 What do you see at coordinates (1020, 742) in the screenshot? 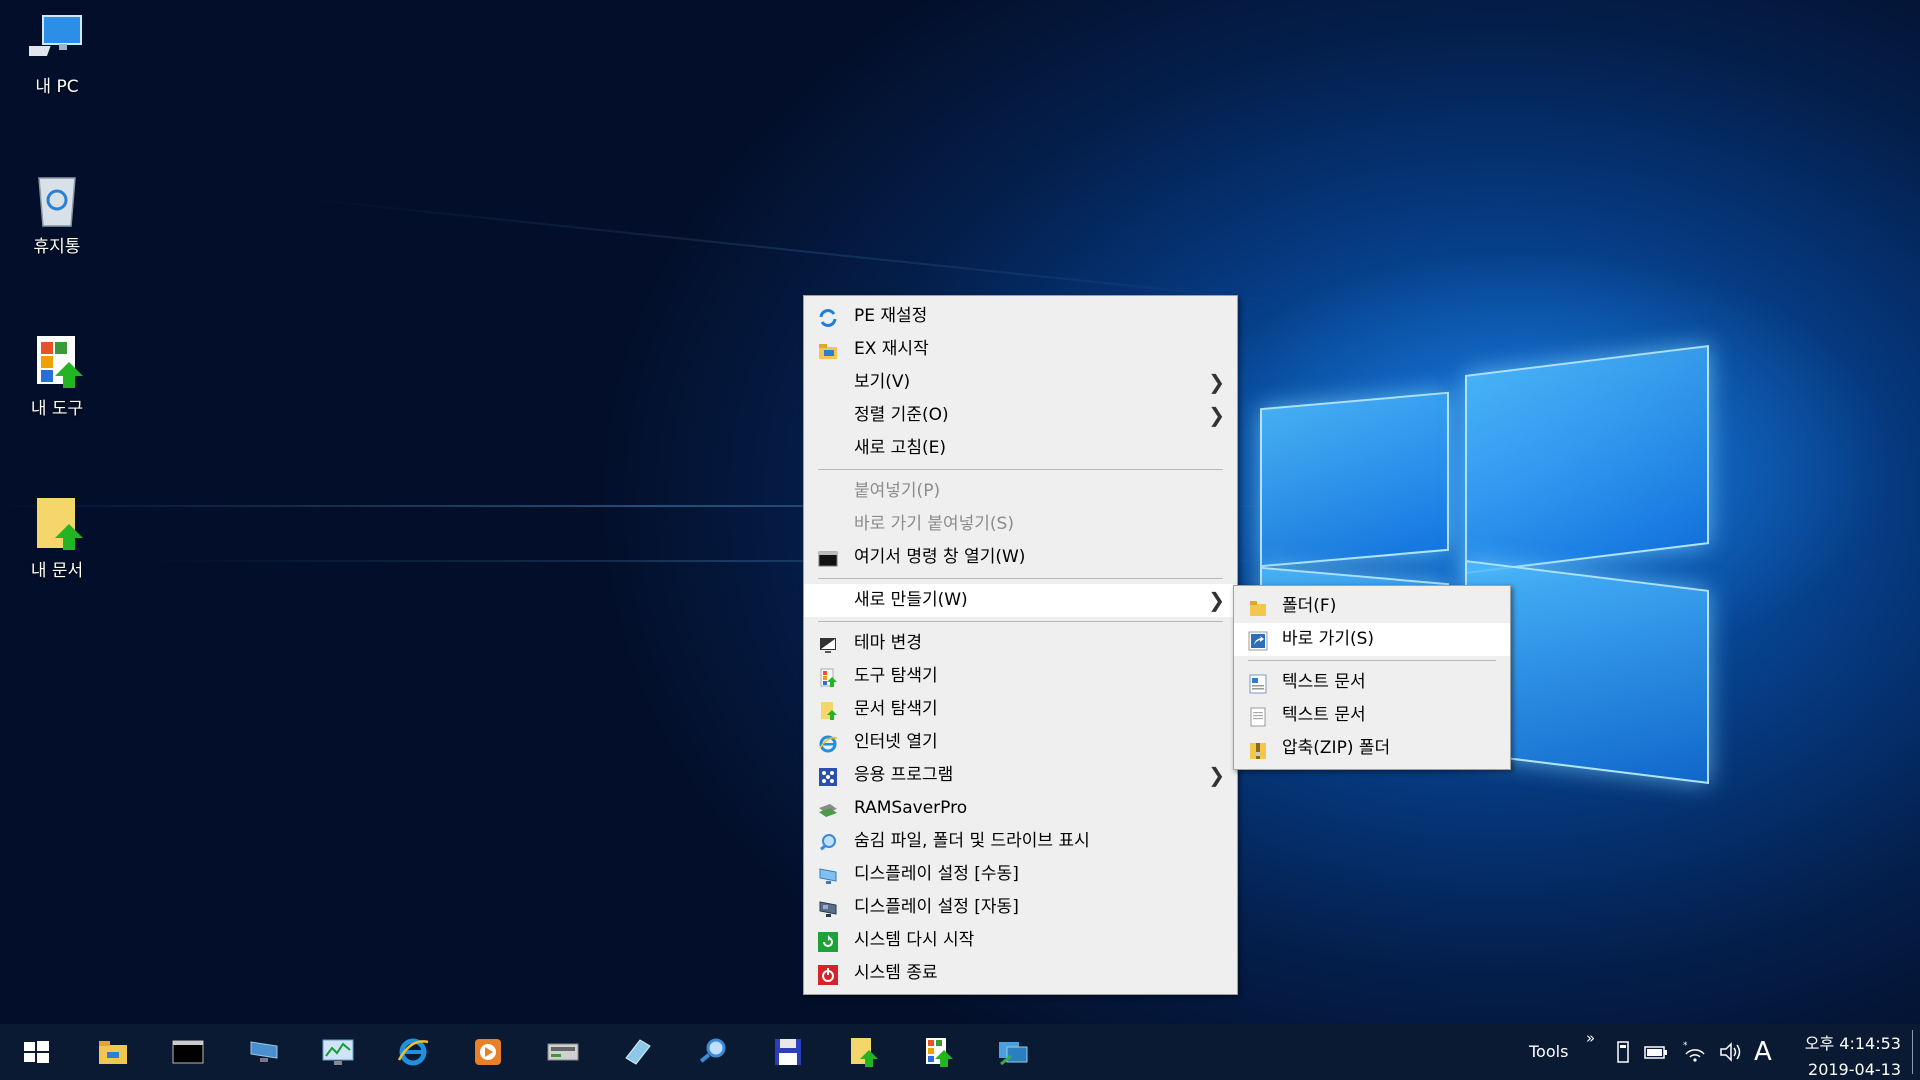
I see `menu-item-open-internet: 인터넷 열기` at bounding box center [1020, 742].